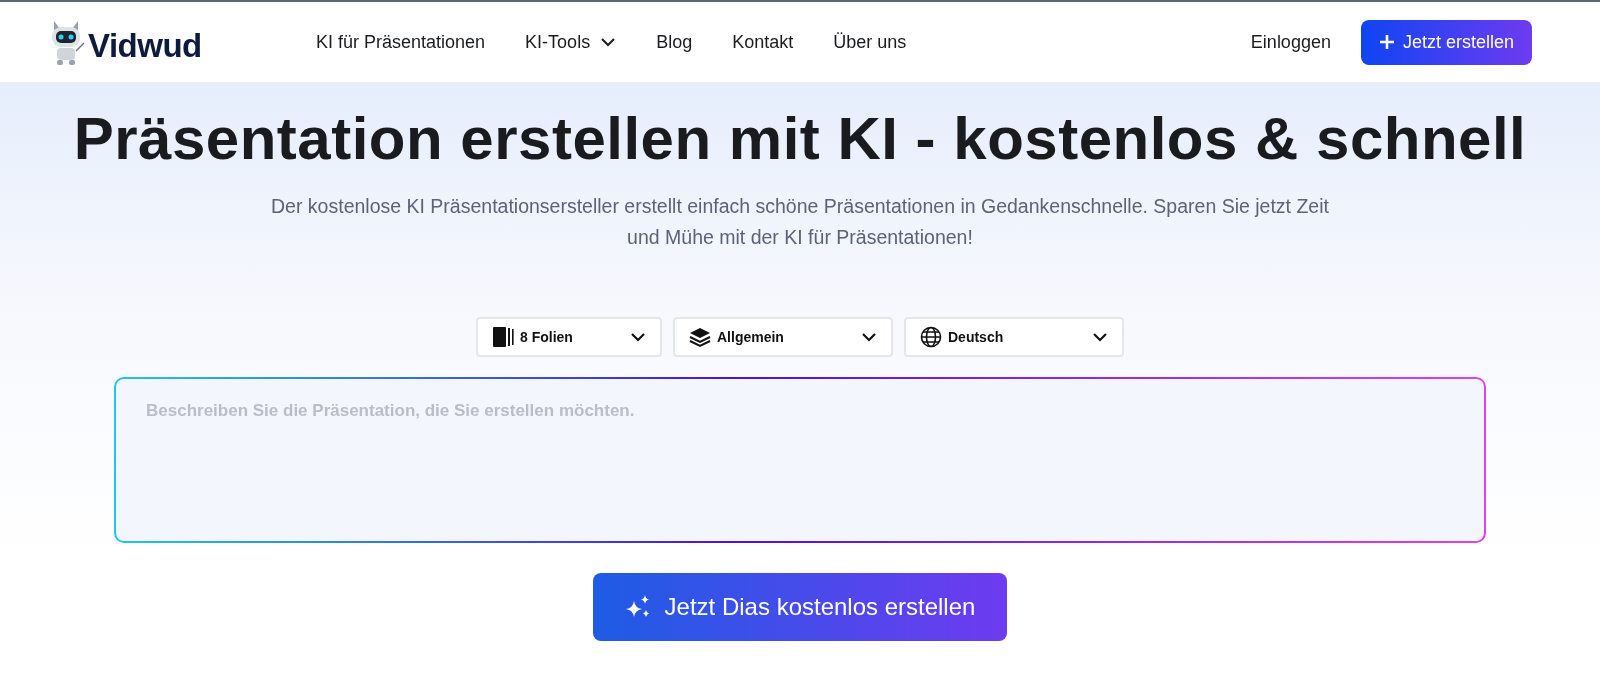 This screenshot has width=1600, height=684. Describe the element at coordinates (931, 337) in the screenshot. I see `globe-icon` at that location.